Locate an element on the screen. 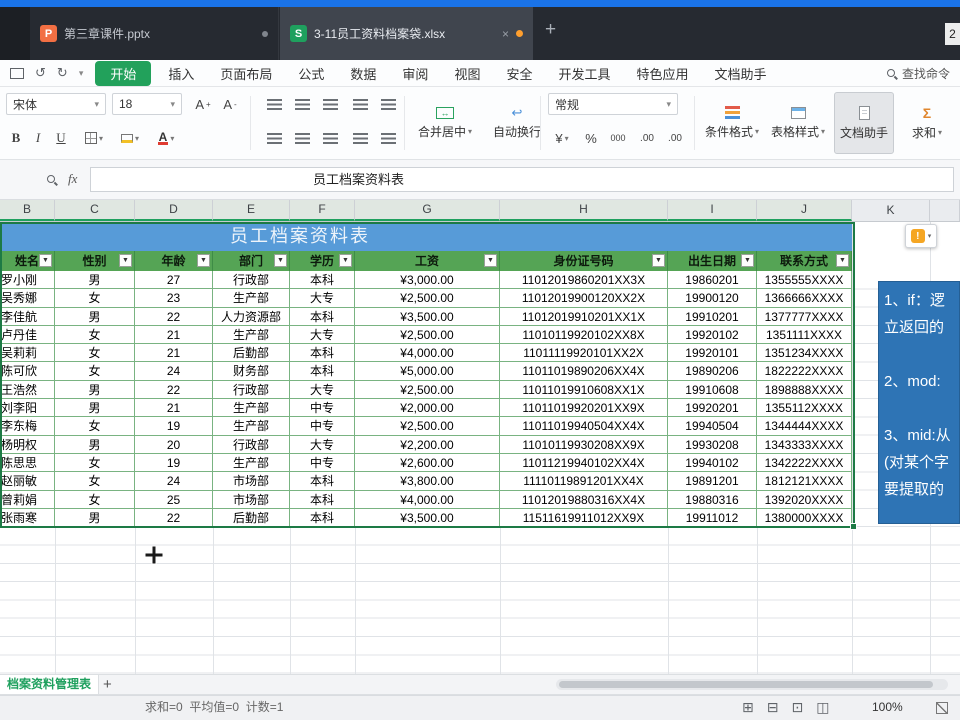  table-cell: 1812121XXXX is located at coordinates (804, 481).